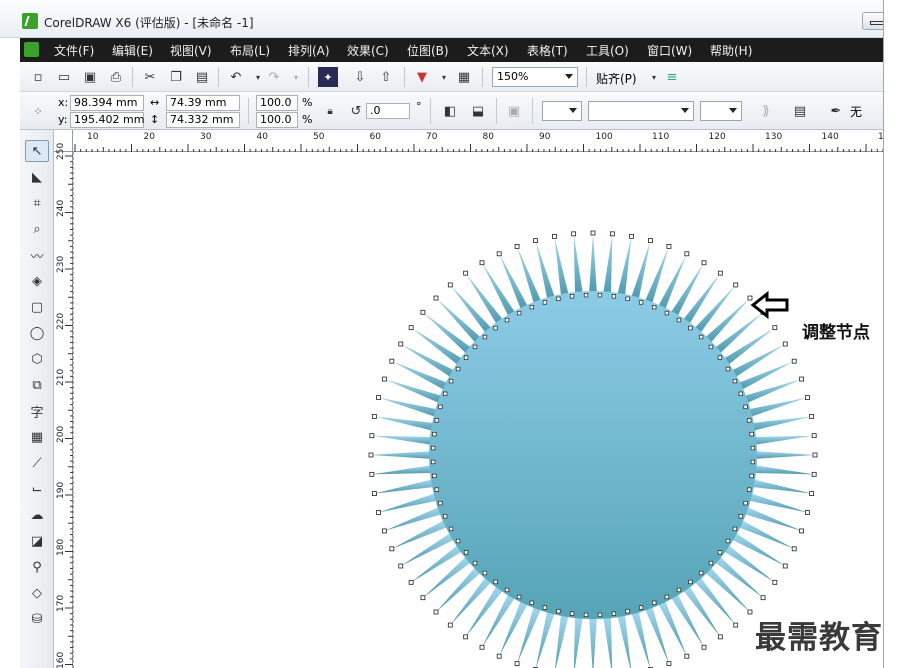 This screenshot has width=907, height=668. I want to click on zoom-level-select: 150%, so click(535, 77).